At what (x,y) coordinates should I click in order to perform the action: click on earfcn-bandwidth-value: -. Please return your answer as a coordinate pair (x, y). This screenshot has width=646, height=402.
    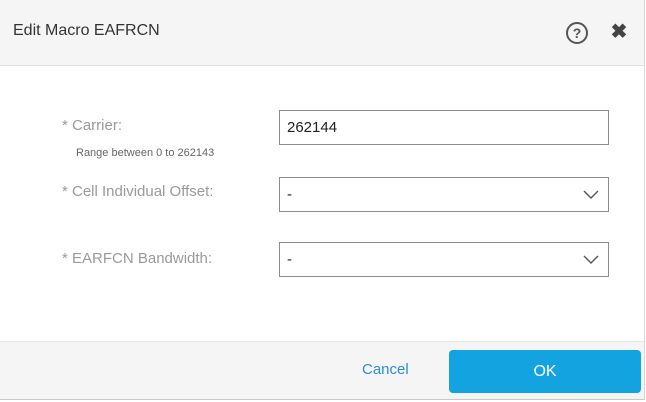
    Looking at the image, I should click on (289, 259).